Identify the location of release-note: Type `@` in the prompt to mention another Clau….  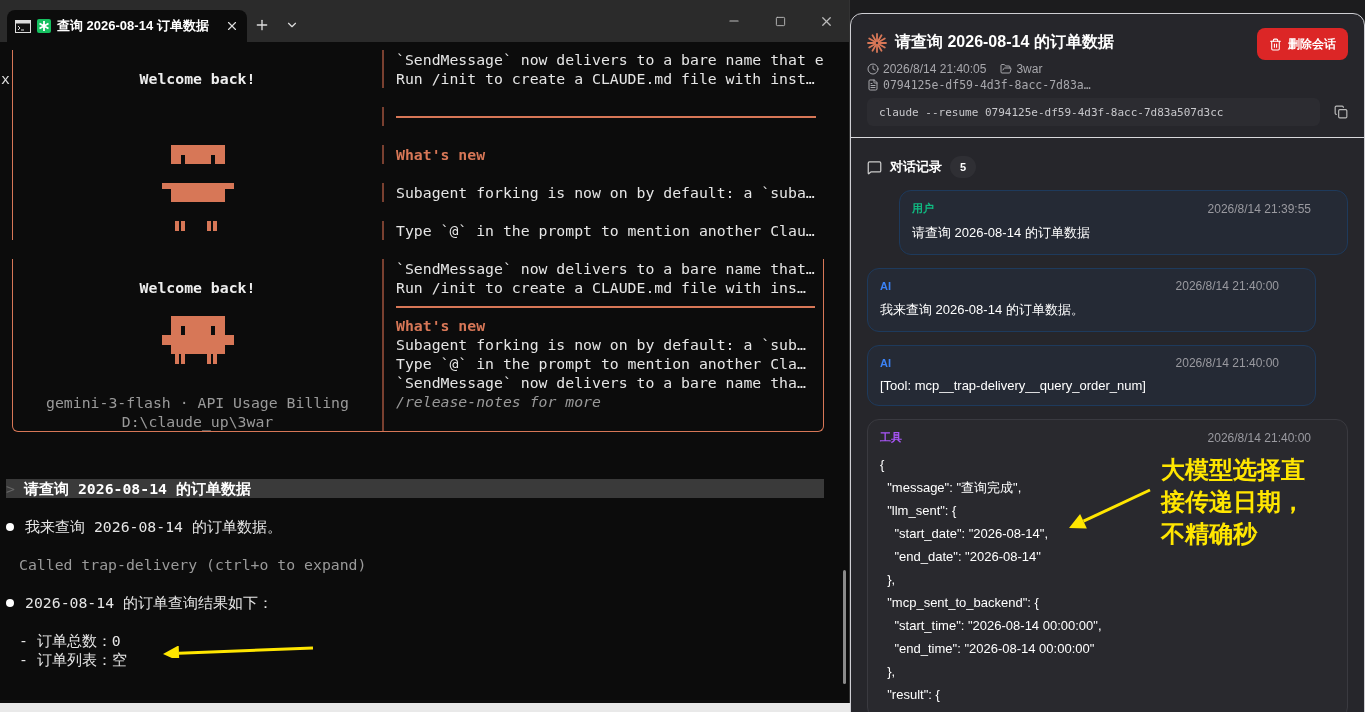
(603, 230).